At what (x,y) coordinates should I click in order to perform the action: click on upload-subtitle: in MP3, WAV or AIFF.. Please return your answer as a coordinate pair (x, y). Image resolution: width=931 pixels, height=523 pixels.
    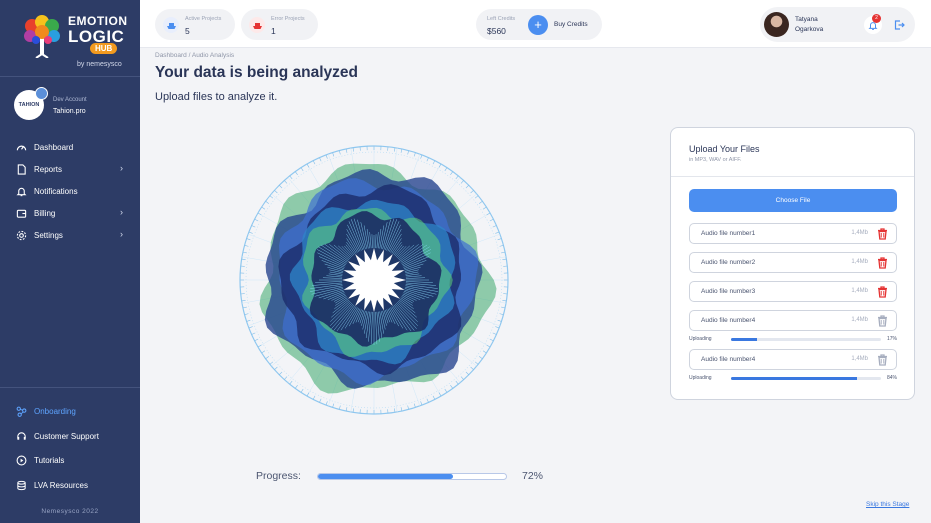
    Looking at the image, I should click on (715, 160).